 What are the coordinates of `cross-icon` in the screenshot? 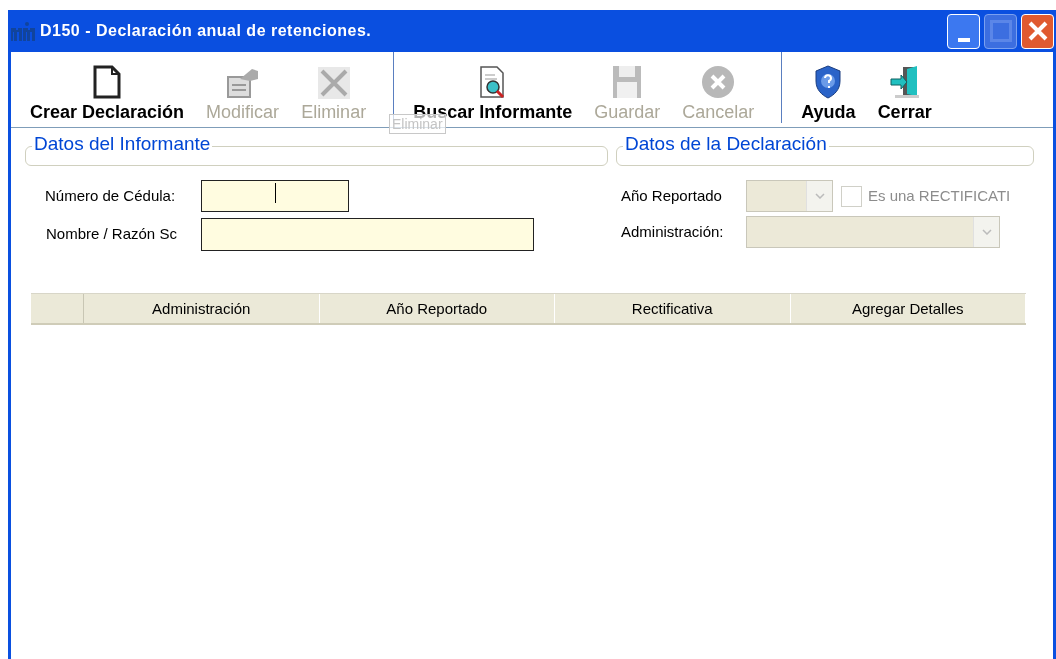 It's located at (333, 83).